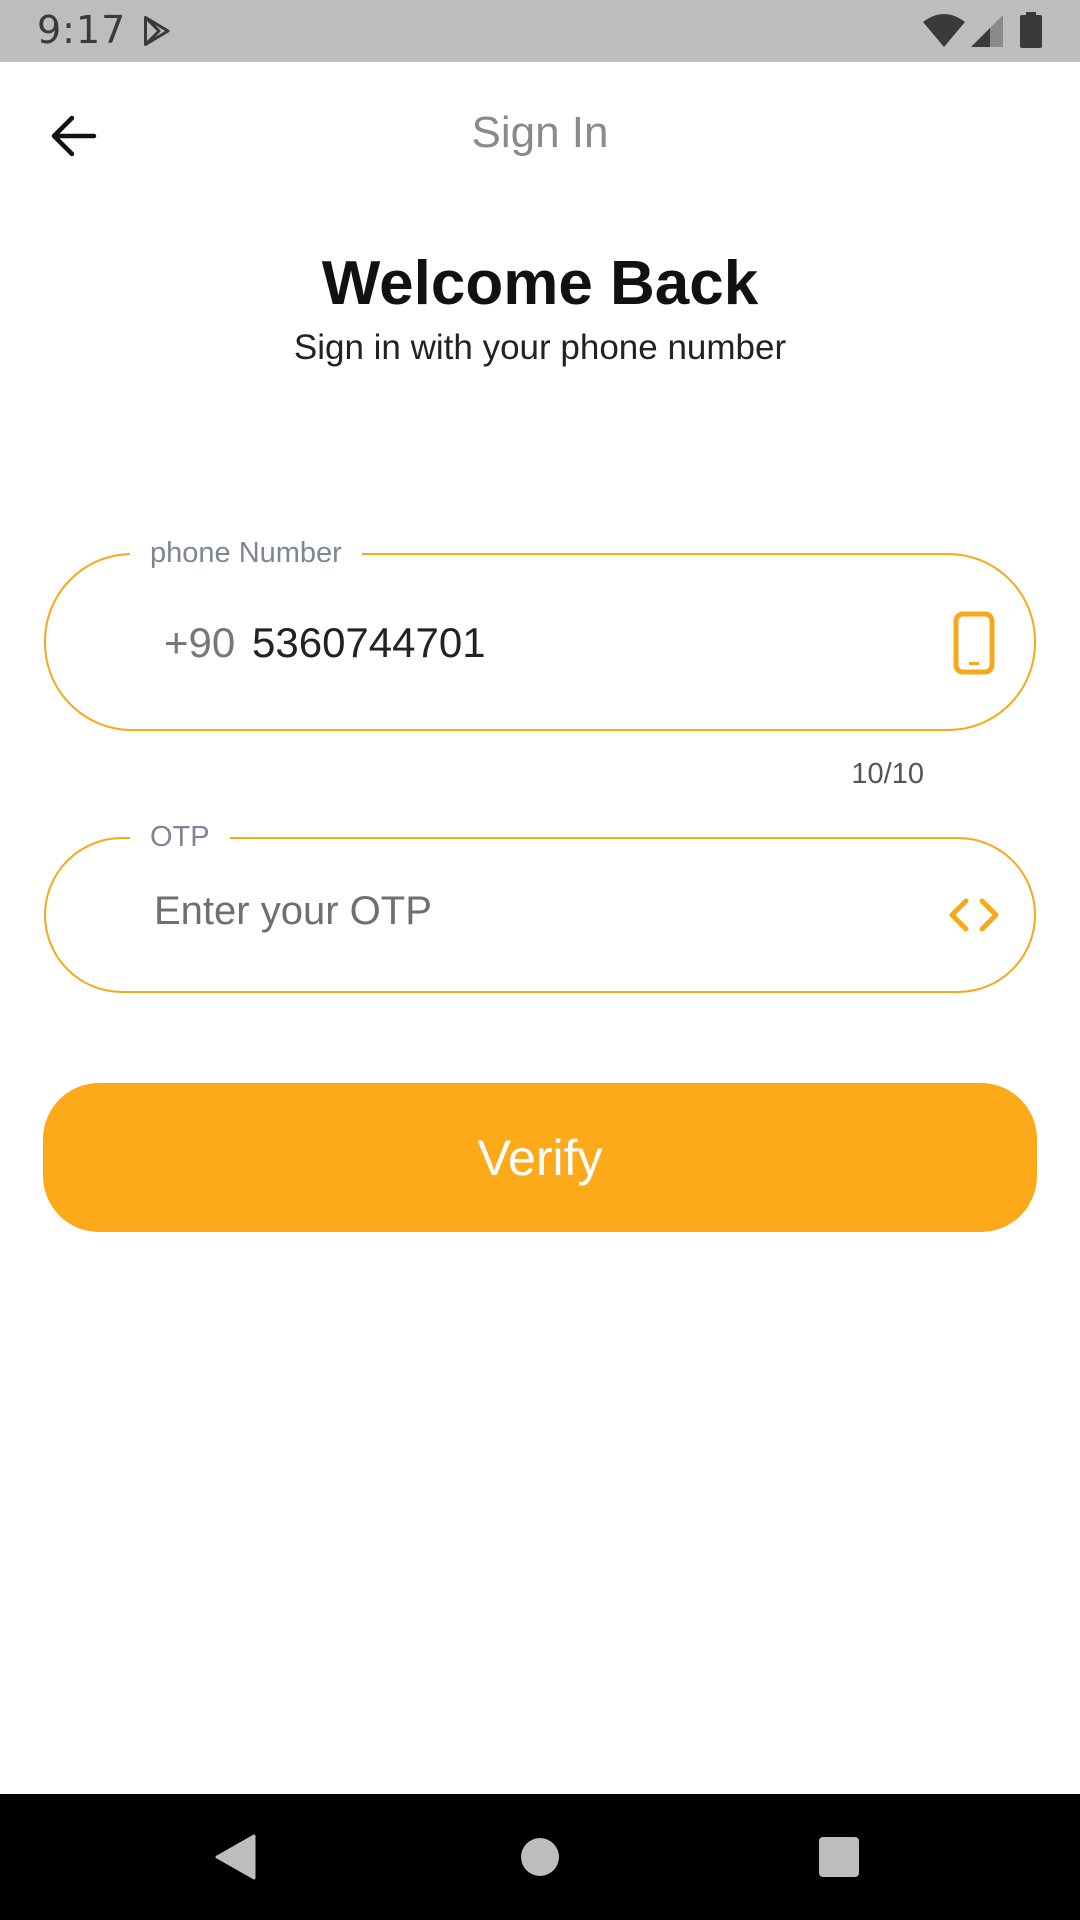  Describe the element at coordinates (540, 1157) in the screenshot. I see `verify-button: Verify` at that location.